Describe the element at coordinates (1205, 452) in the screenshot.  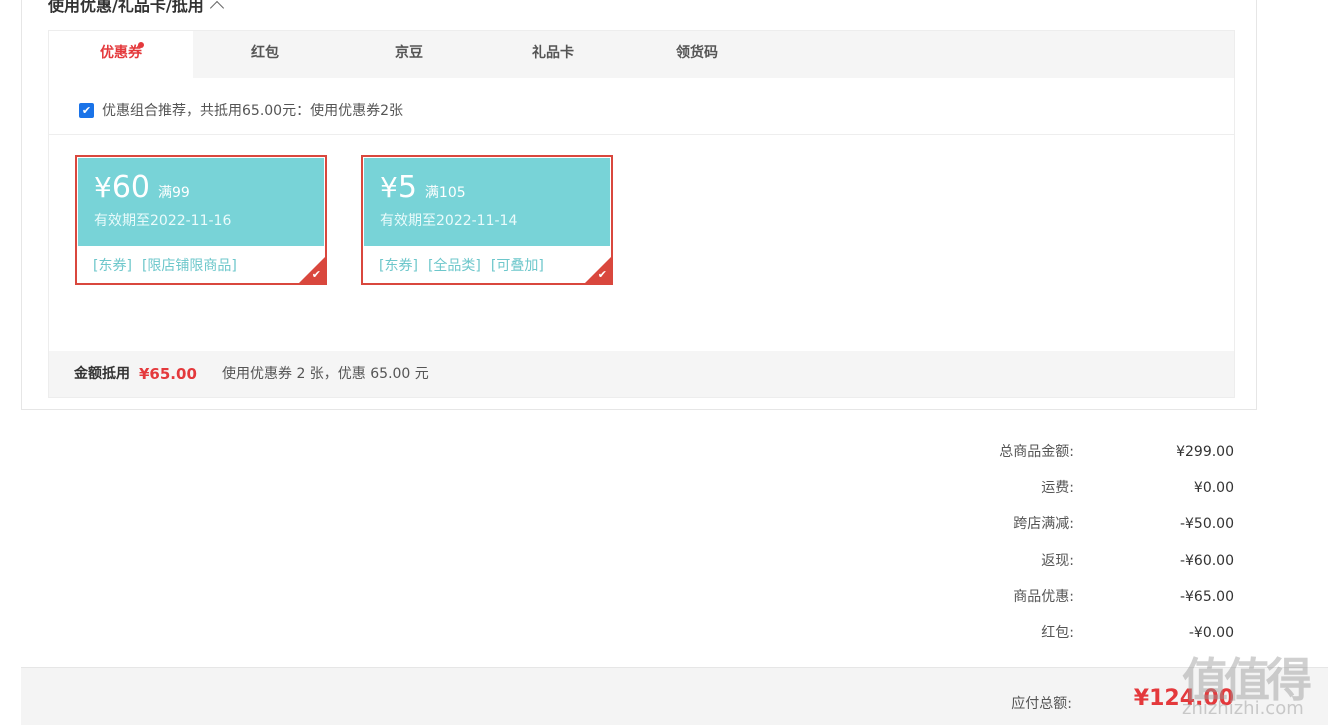
I see `price-value: ¥299.00` at that location.